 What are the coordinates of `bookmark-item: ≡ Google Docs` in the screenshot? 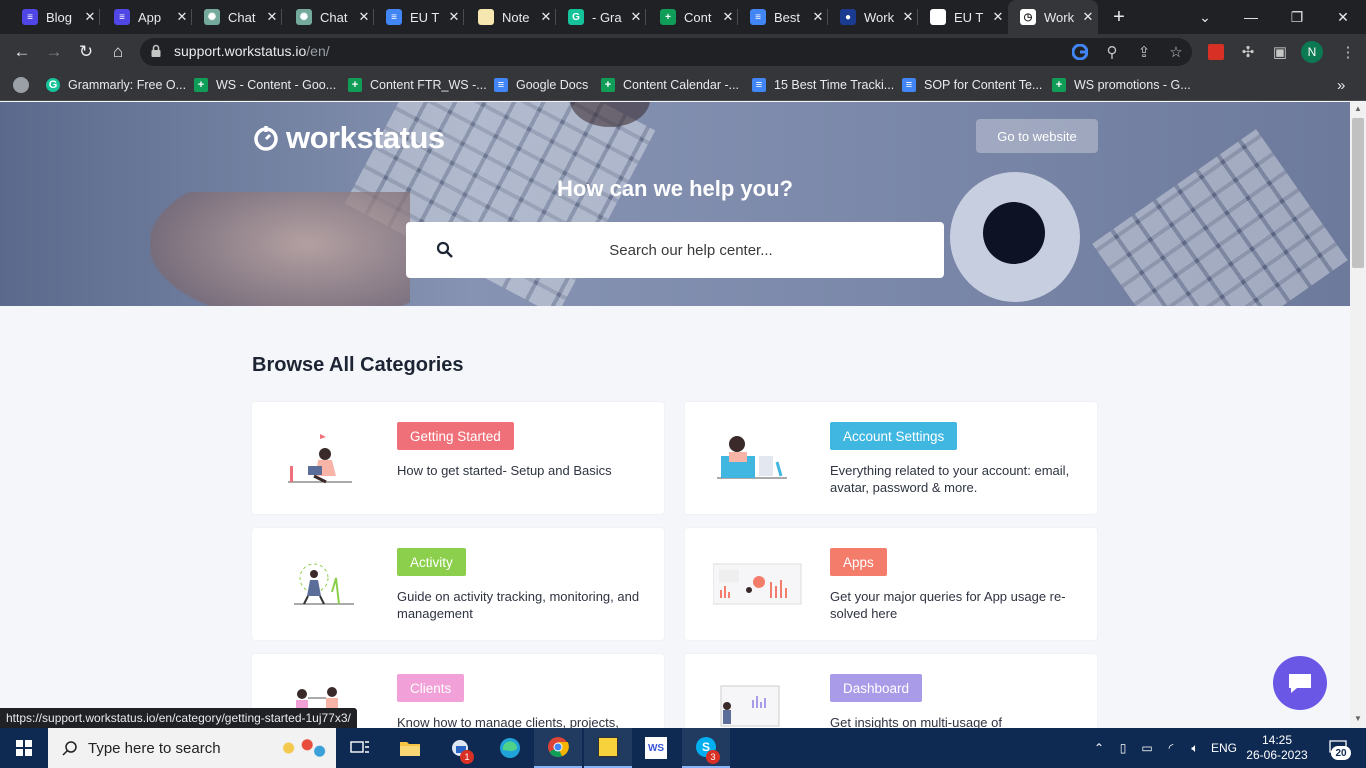 It's located at (541, 85).